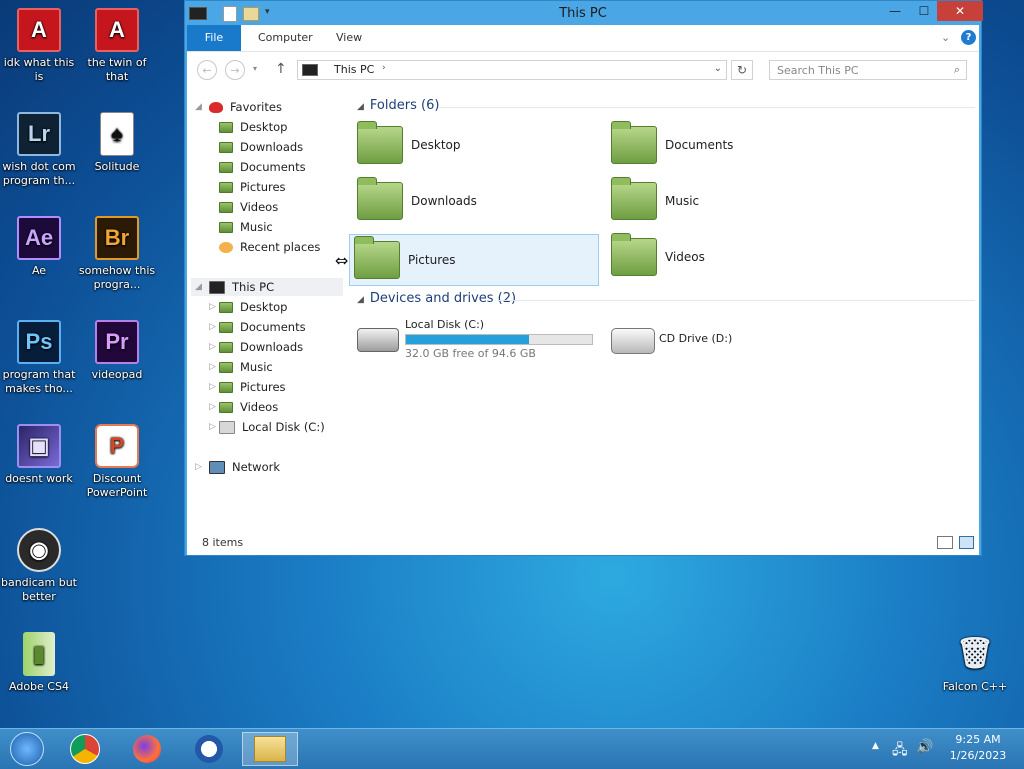 Image resolution: width=1024 pixels, height=769 pixels. I want to click on tab-view: View, so click(349, 38).